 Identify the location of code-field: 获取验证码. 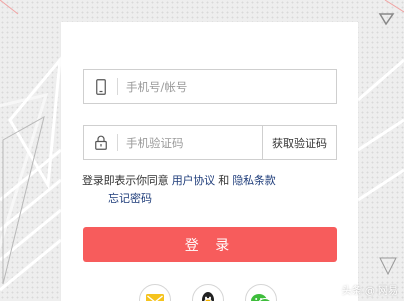
(210, 142).